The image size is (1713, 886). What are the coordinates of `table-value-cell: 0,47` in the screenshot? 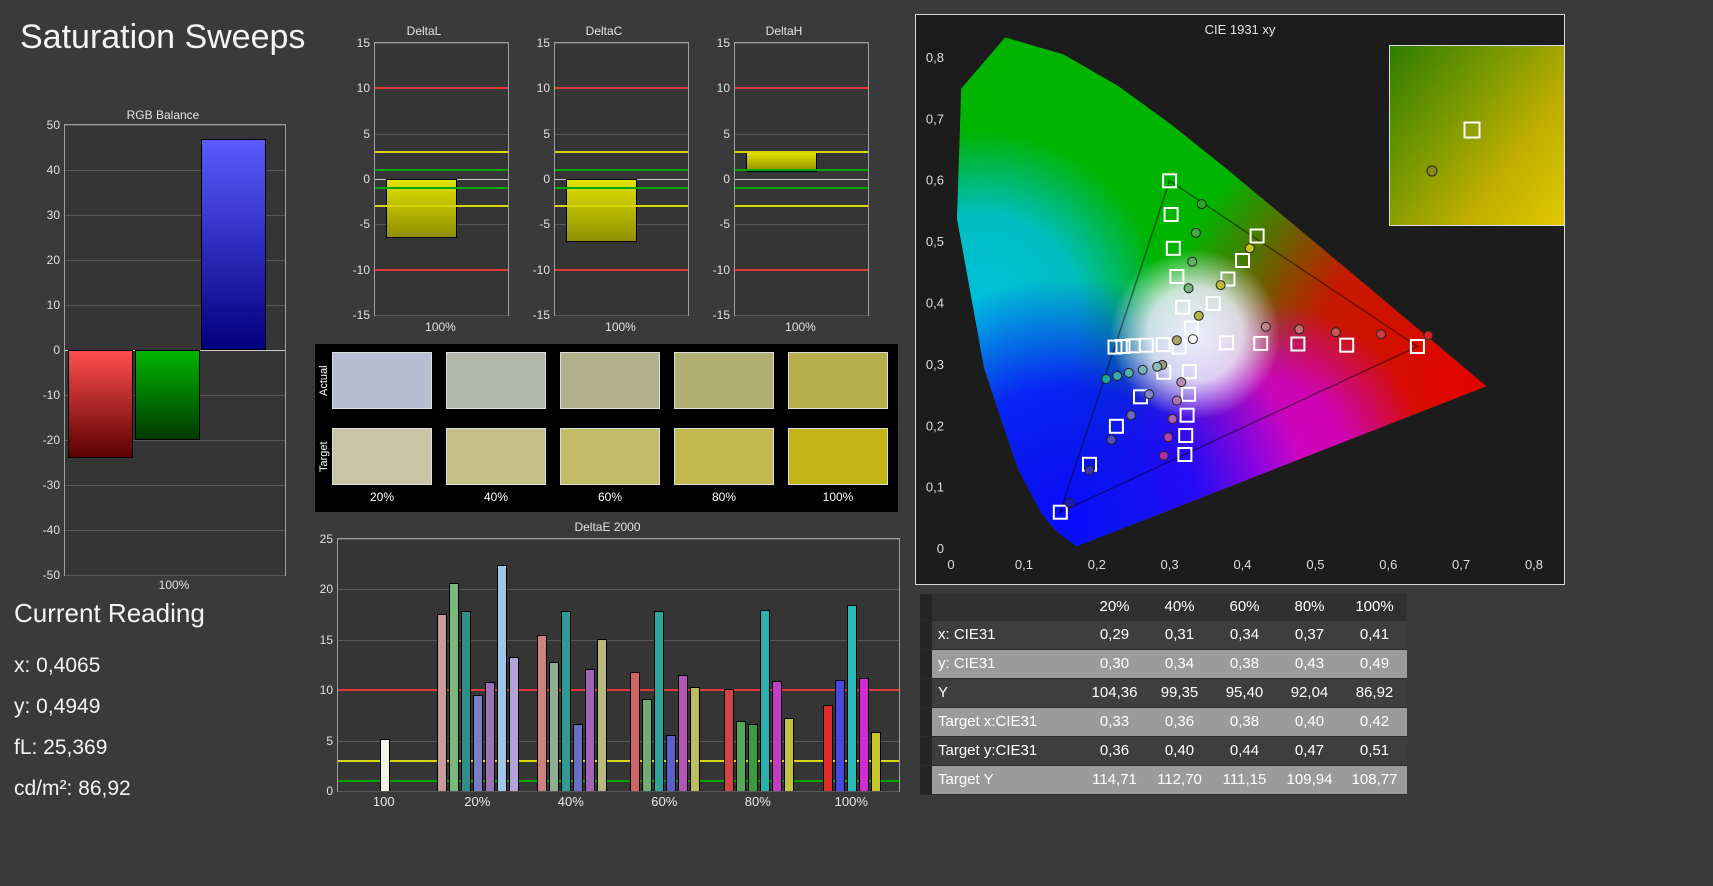 It's located at (1309, 751).